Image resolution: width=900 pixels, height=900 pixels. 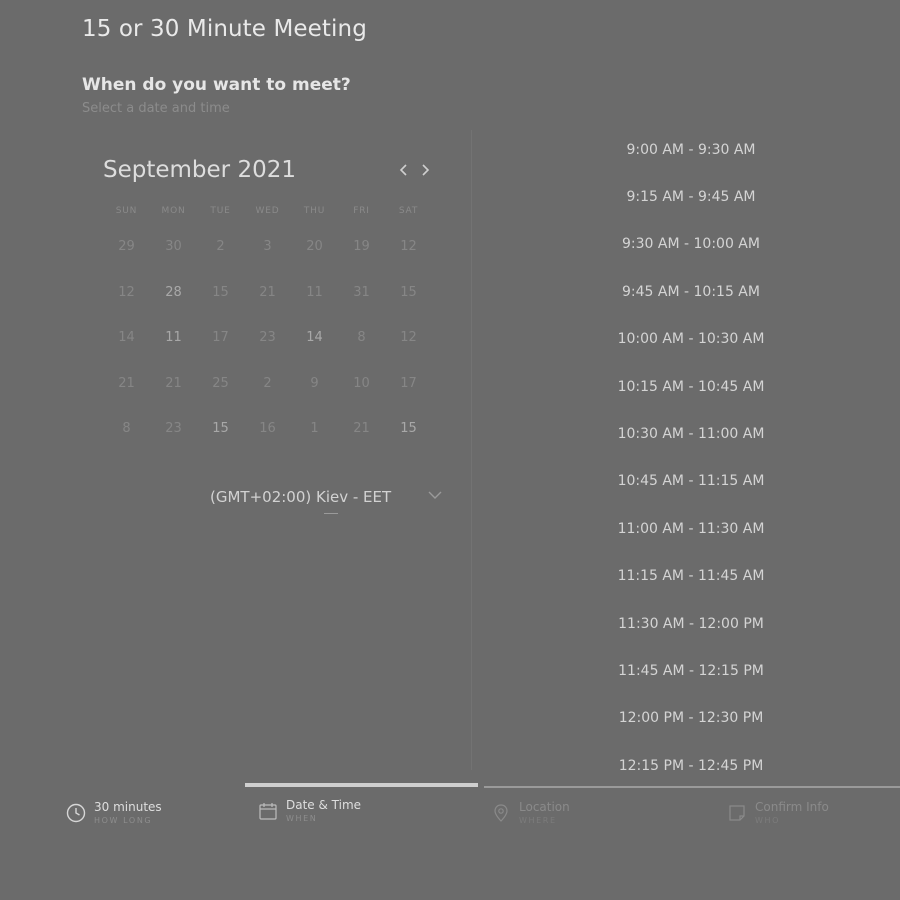 I want to click on time-slot-label: 10:00 AM - 10:30 AM, so click(x=691, y=339).